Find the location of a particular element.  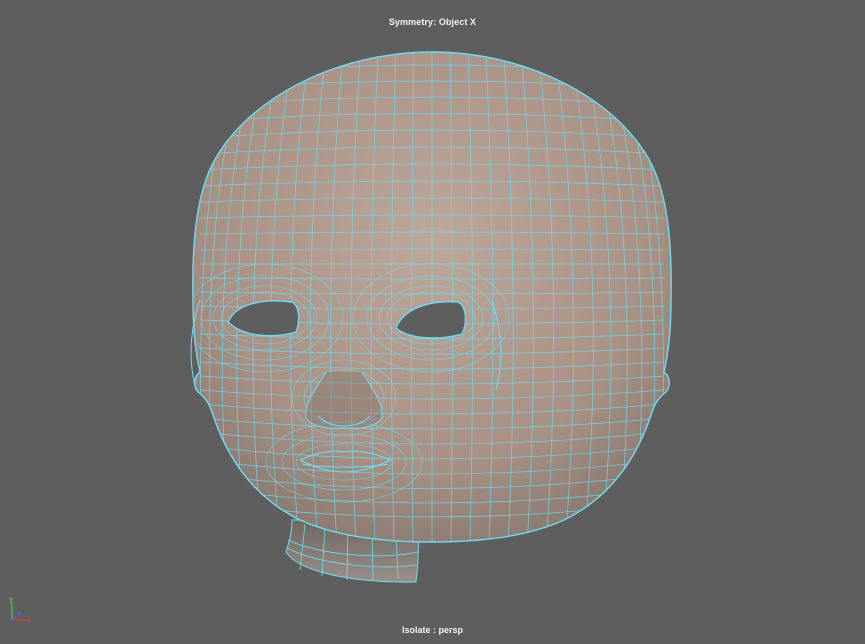

axis-gizmo: y x z is located at coordinates (20, 610).